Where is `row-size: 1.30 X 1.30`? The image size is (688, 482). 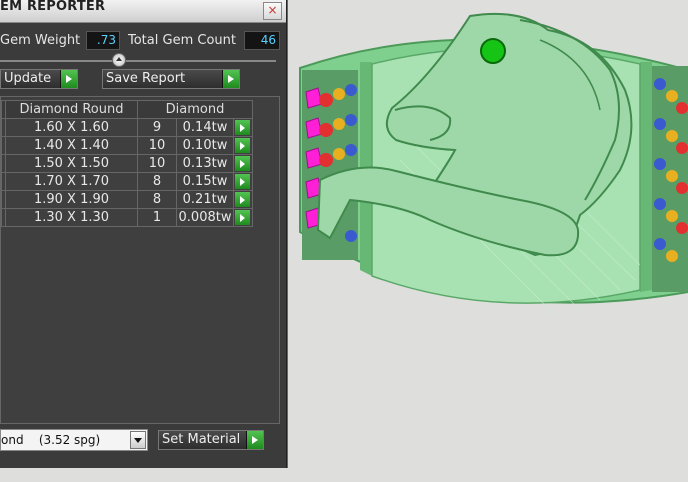
row-size: 1.30 X 1.30 is located at coordinates (71, 217).